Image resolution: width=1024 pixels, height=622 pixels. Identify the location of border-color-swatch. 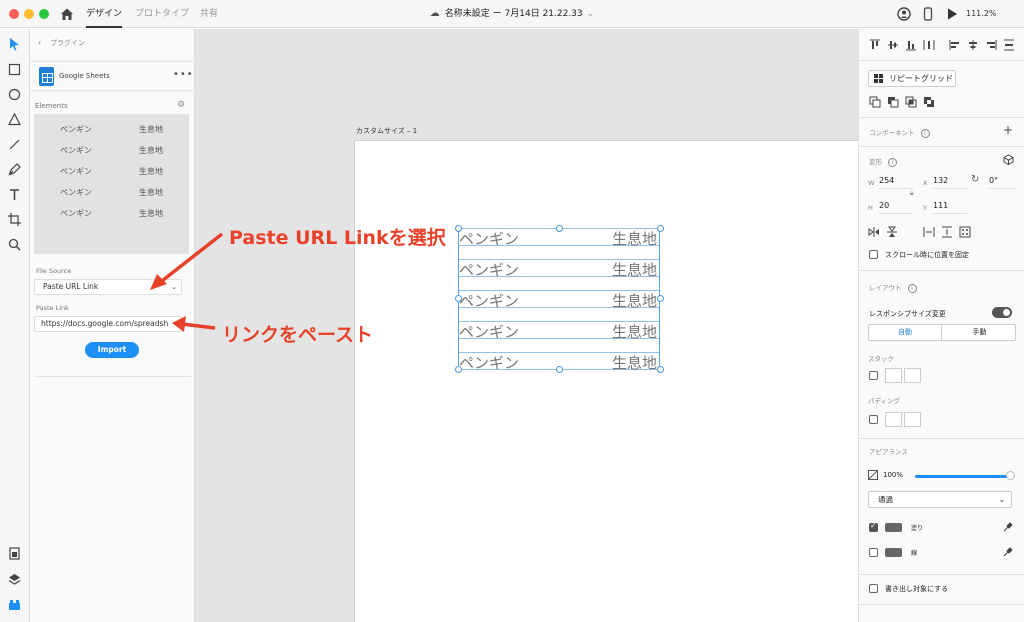
(893, 552).